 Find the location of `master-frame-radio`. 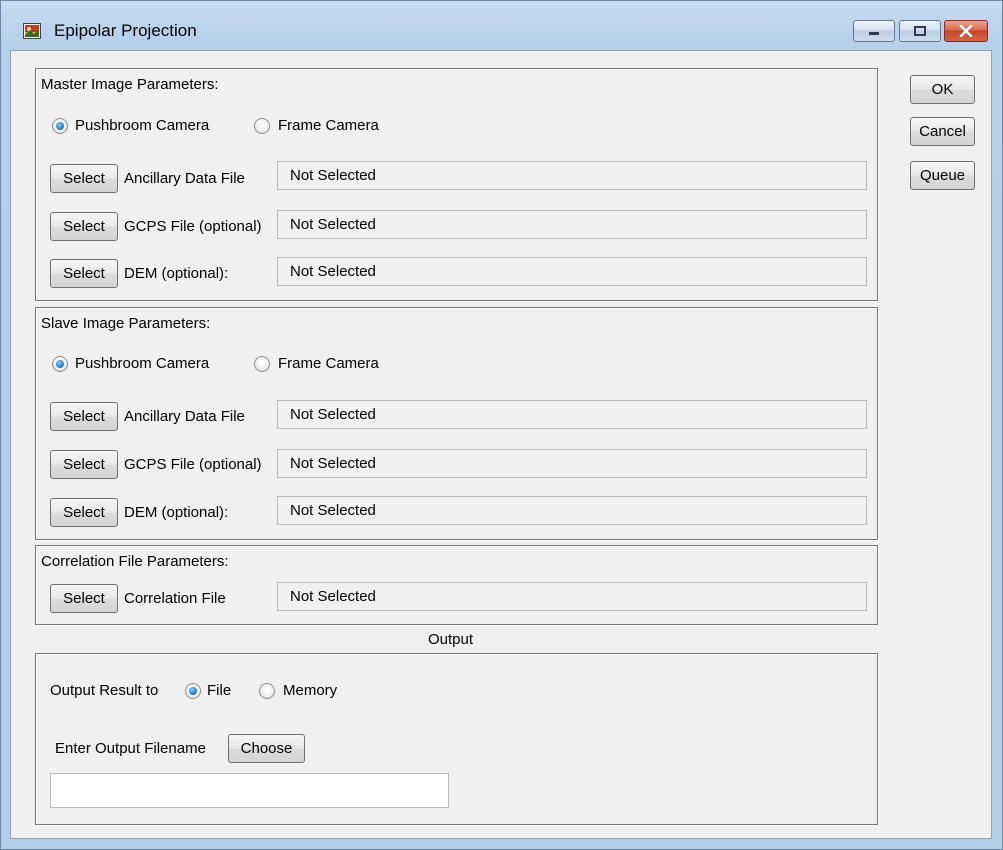

master-frame-radio is located at coordinates (262, 126).